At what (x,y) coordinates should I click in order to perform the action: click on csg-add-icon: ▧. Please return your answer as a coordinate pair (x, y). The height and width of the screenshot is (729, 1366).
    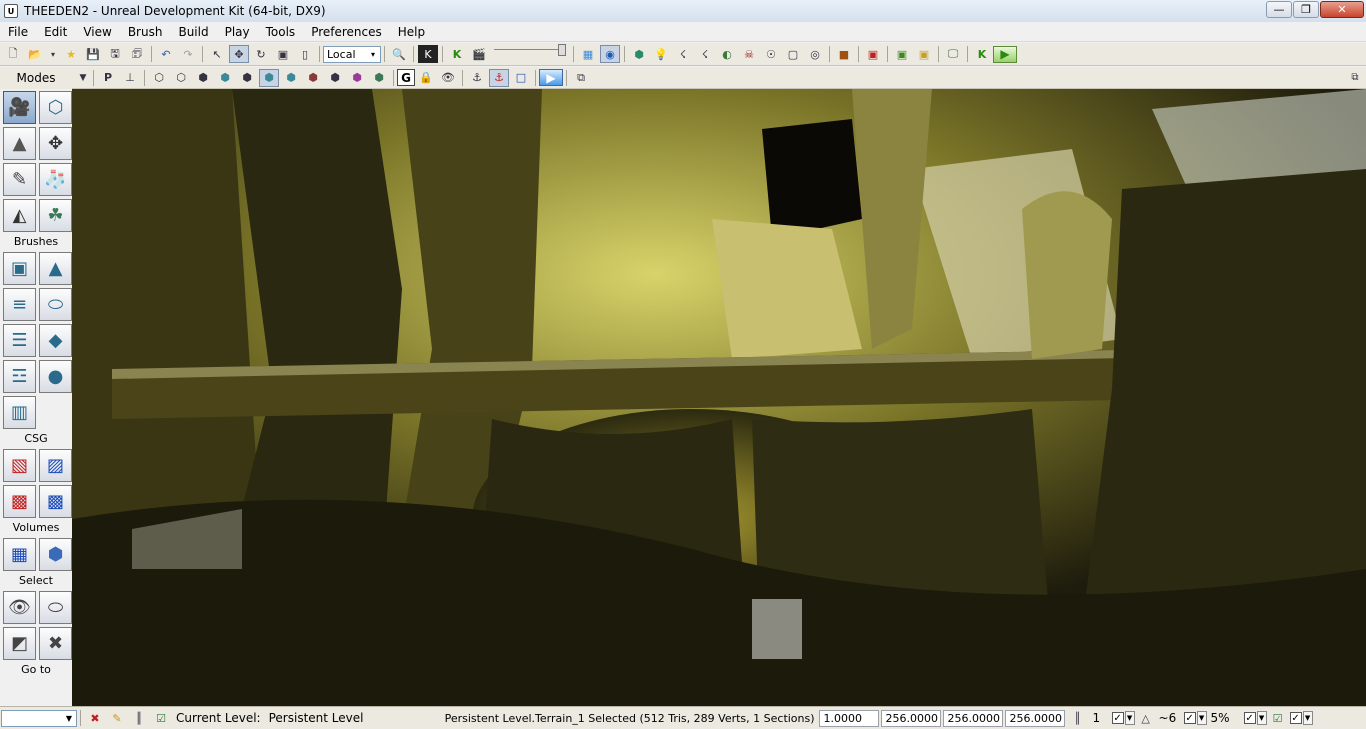
    Looking at the image, I should click on (19, 465).